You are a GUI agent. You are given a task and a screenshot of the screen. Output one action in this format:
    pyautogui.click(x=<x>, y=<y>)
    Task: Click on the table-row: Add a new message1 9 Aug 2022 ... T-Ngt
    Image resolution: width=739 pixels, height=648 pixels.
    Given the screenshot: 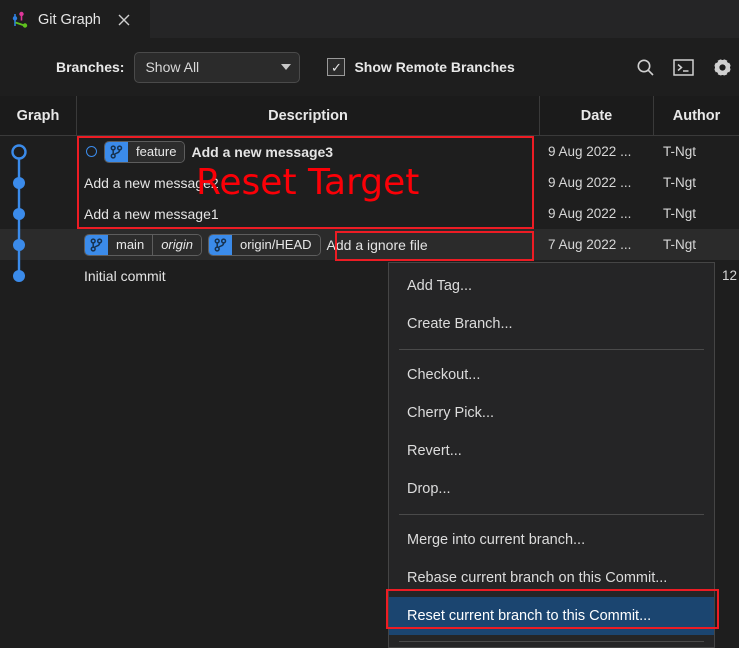 What is the action you would take?
    pyautogui.click(x=369, y=213)
    